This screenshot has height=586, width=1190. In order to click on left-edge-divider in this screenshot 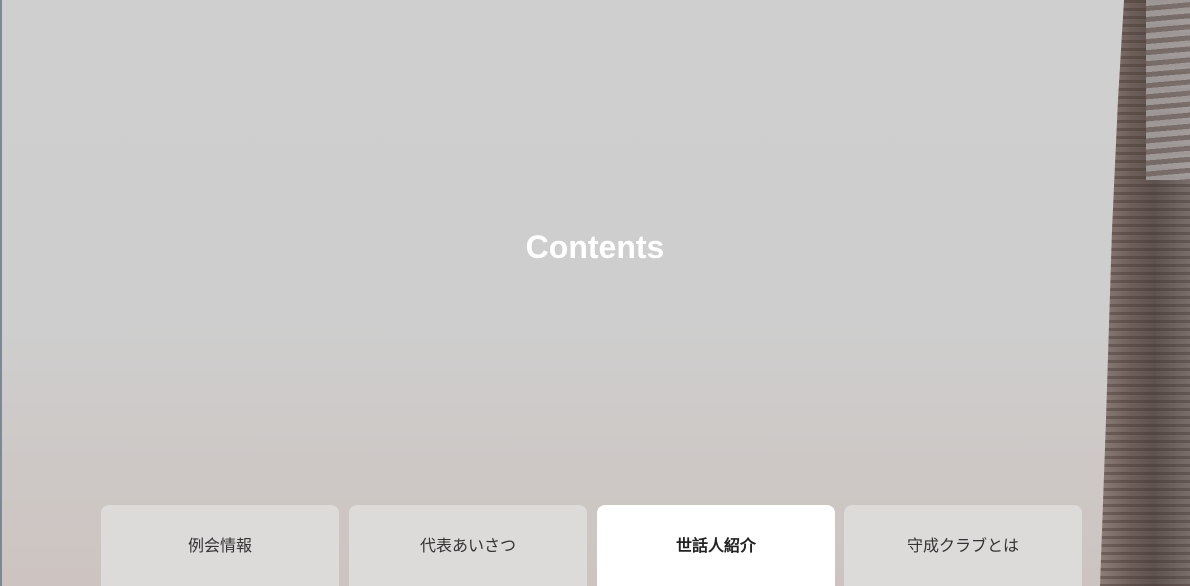, I will do `click(1, 293)`.